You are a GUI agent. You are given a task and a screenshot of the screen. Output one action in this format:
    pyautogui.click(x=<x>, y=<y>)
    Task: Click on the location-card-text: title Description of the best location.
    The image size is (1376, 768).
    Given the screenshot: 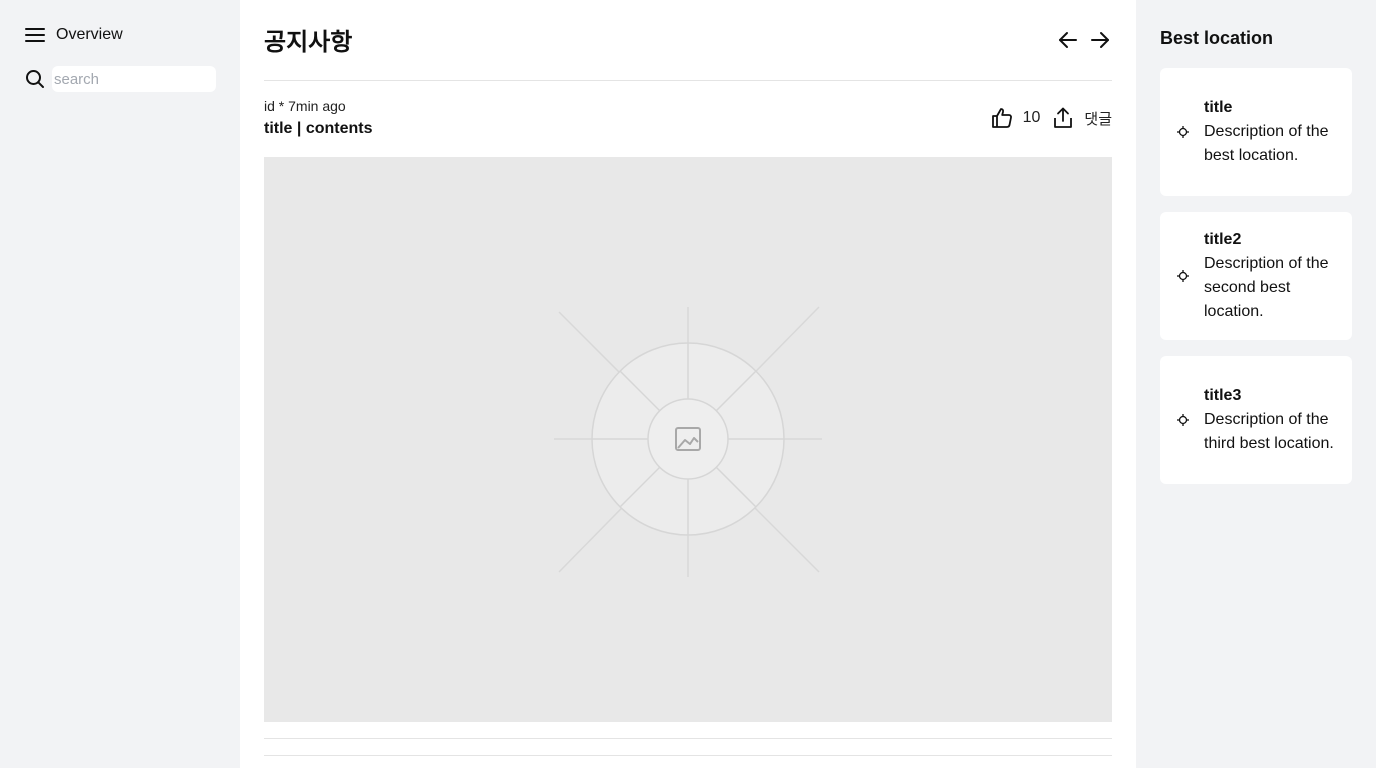 What is the action you would take?
    pyautogui.click(x=1278, y=132)
    